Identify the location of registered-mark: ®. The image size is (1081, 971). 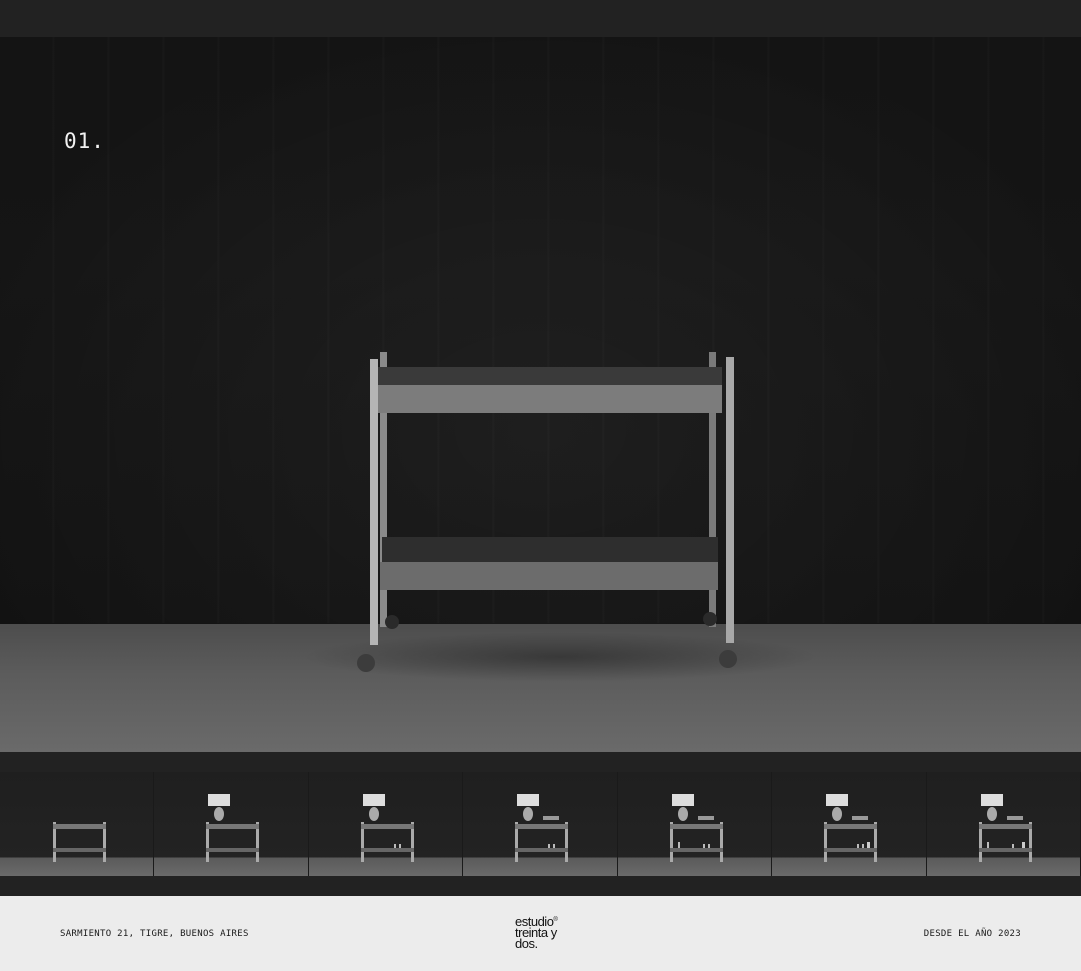
(555, 920).